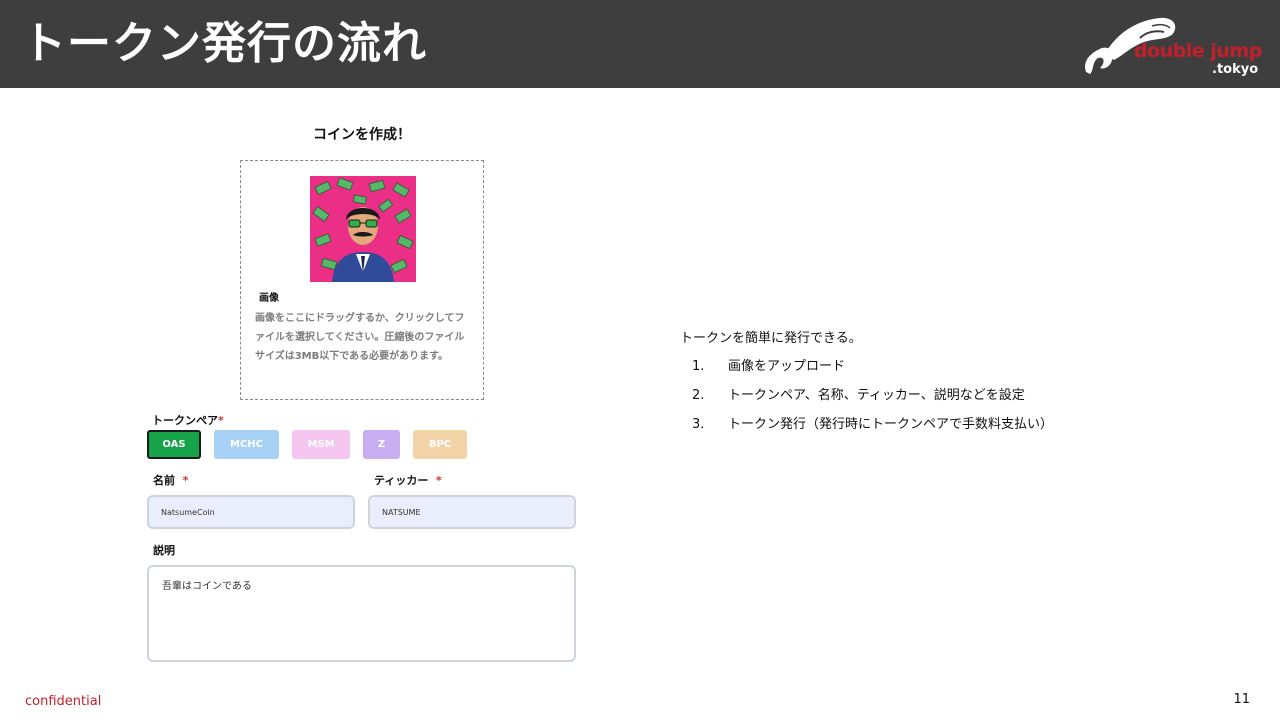  What do you see at coordinates (185, 420) in the screenshot?
I see `token-pair-label-text: トークンペア` at bounding box center [185, 420].